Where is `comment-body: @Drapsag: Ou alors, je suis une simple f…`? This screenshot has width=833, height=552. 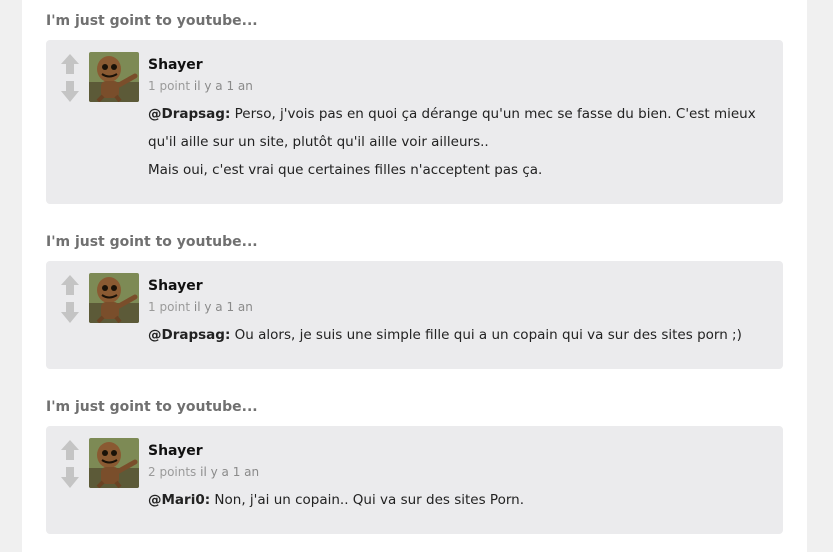 comment-body: @Drapsag: Ou alors, je suis une simple f… is located at coordinates (460, 335).